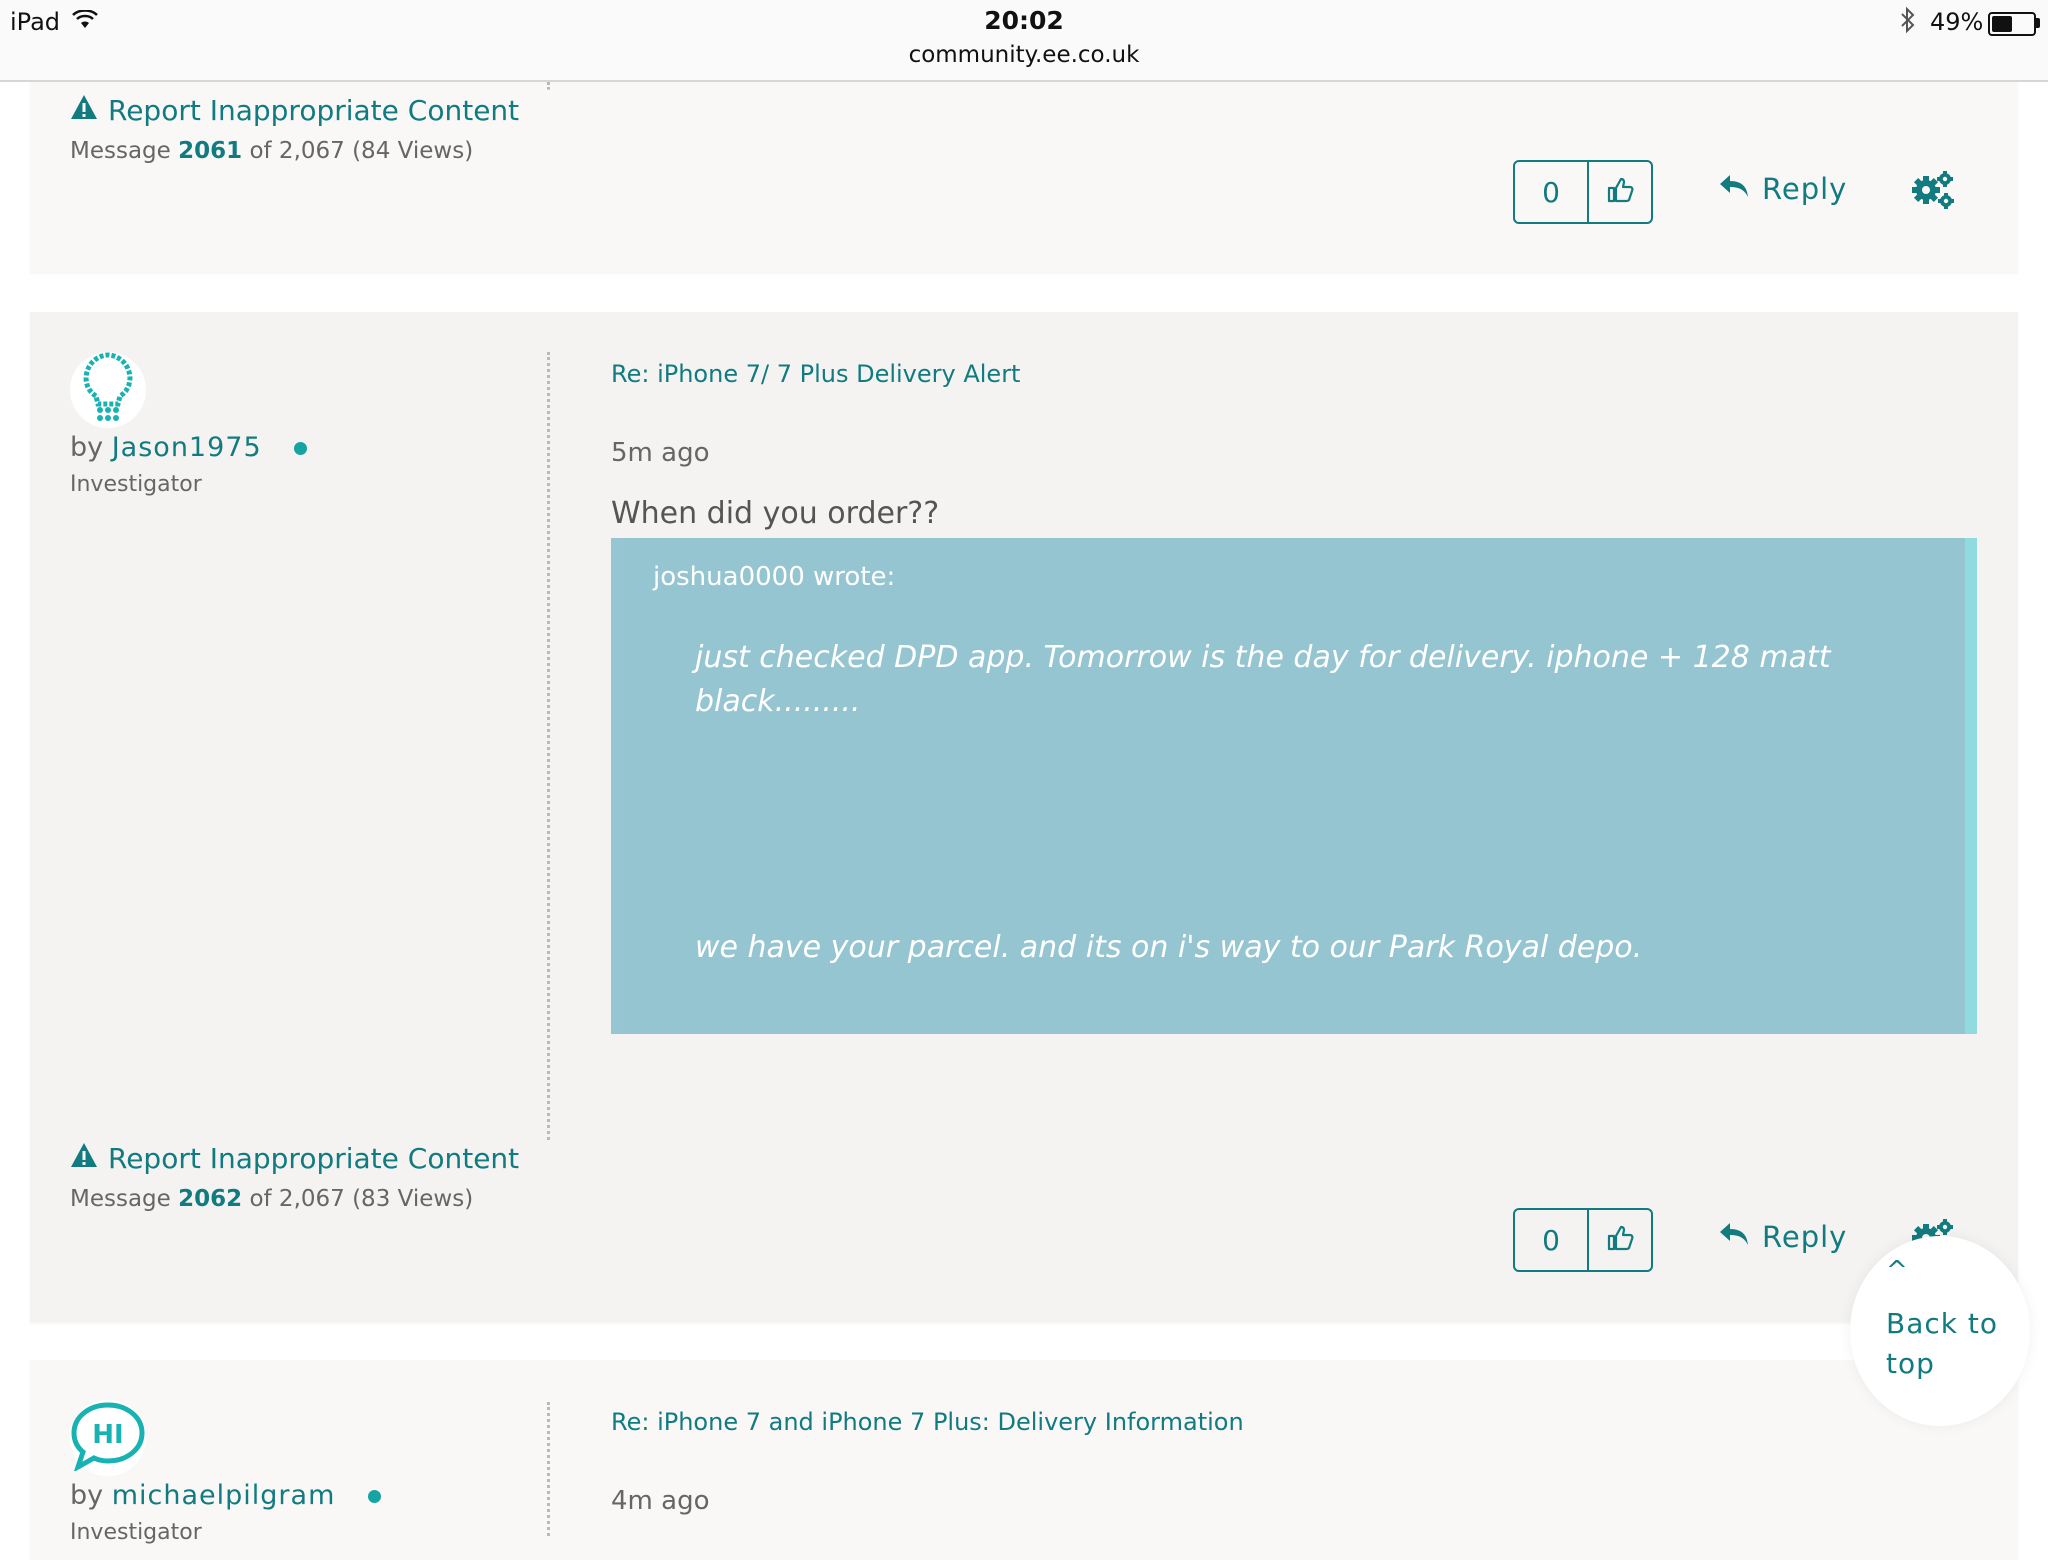  I want to click on message-views: of 2,067 (84 Views), so click(361, 151).